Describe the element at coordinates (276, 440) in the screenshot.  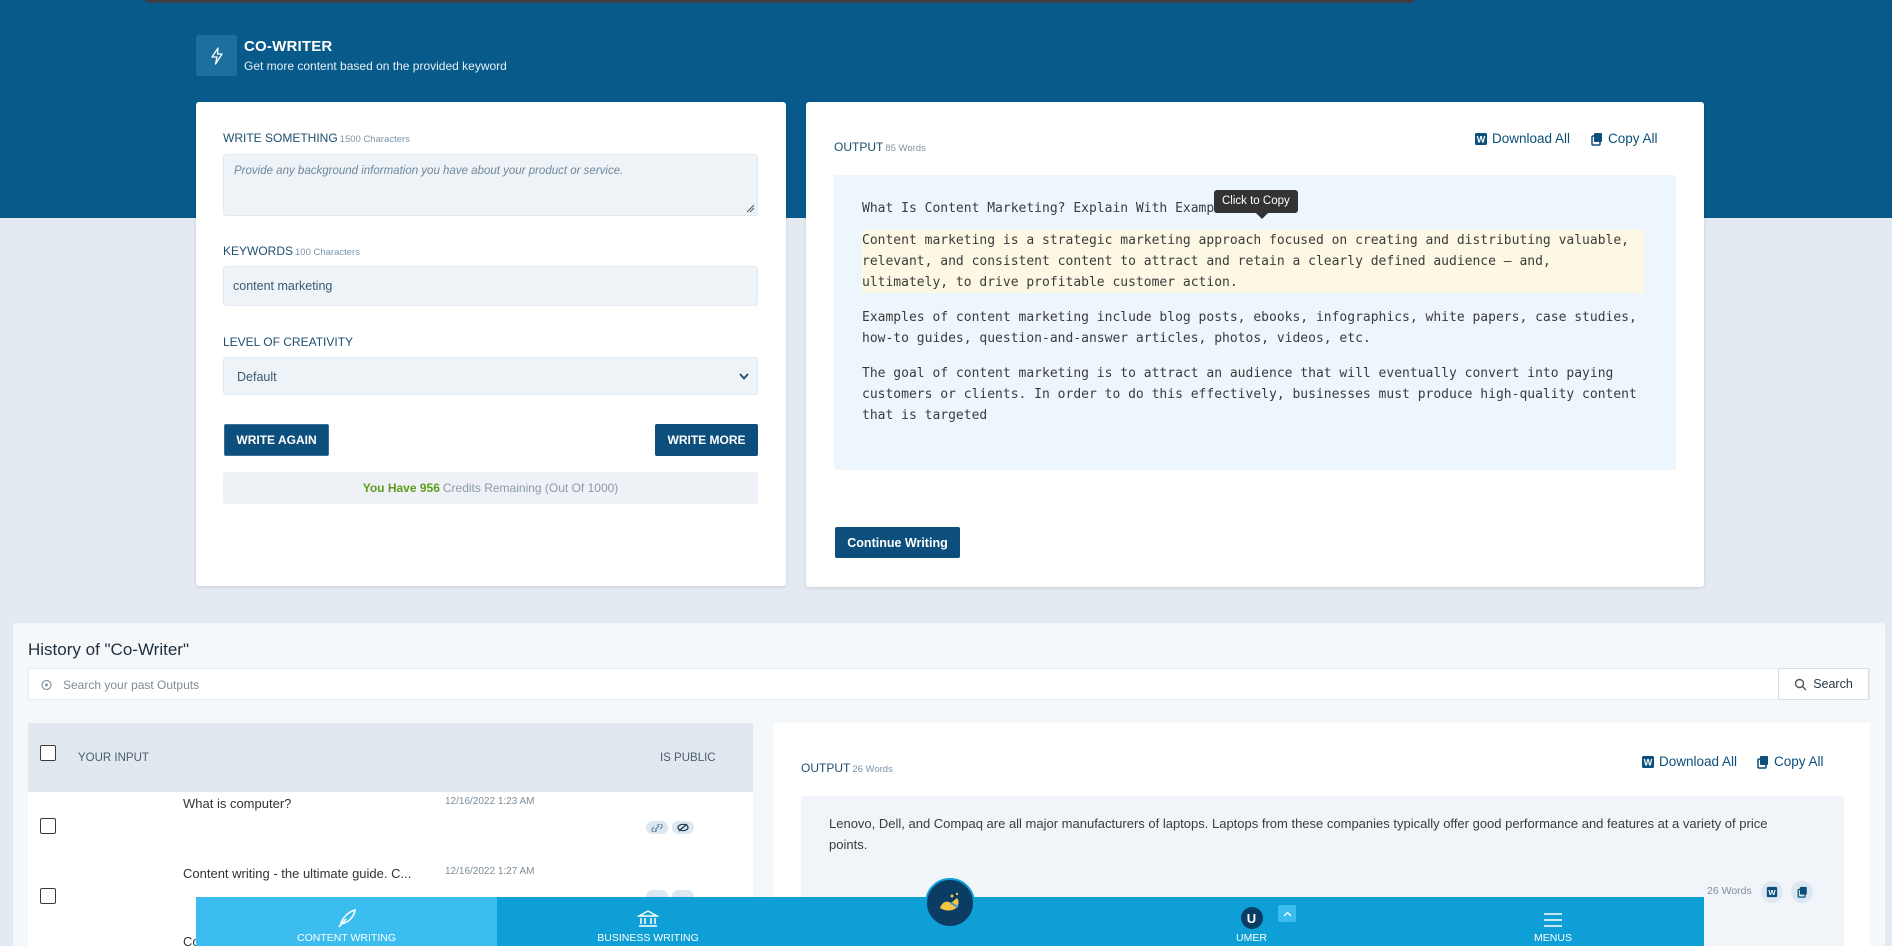
I see `write-again-button: WRITE AGAIN` at that location.